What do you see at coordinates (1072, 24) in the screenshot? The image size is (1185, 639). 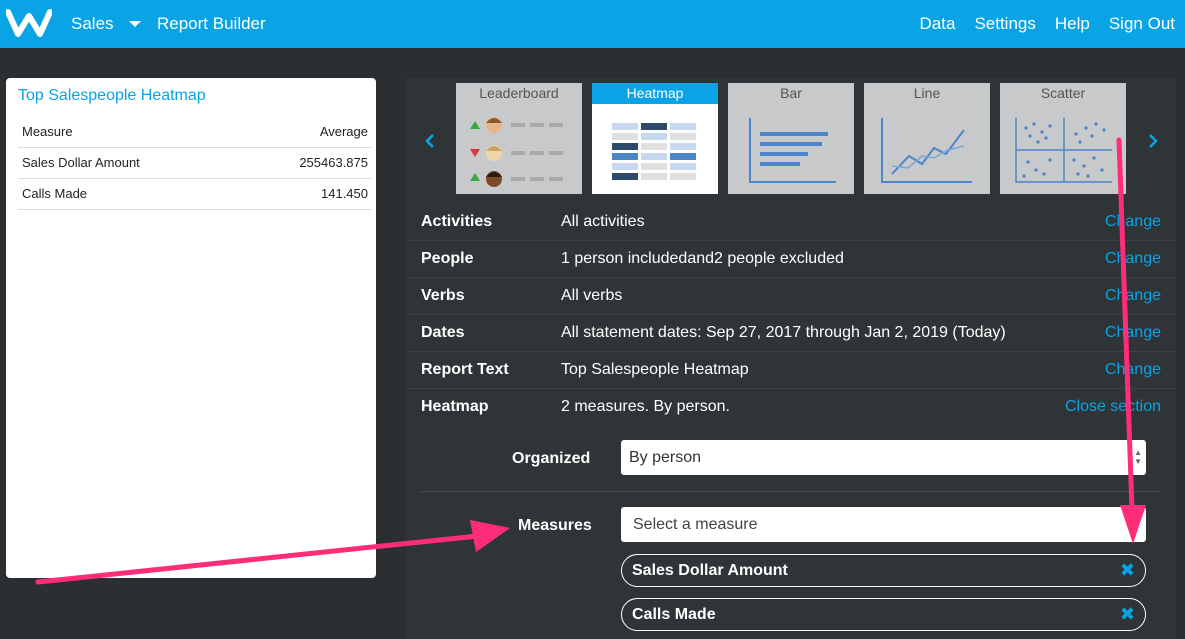 I see `nav-help: Help` at bounding box center [1072, 24].